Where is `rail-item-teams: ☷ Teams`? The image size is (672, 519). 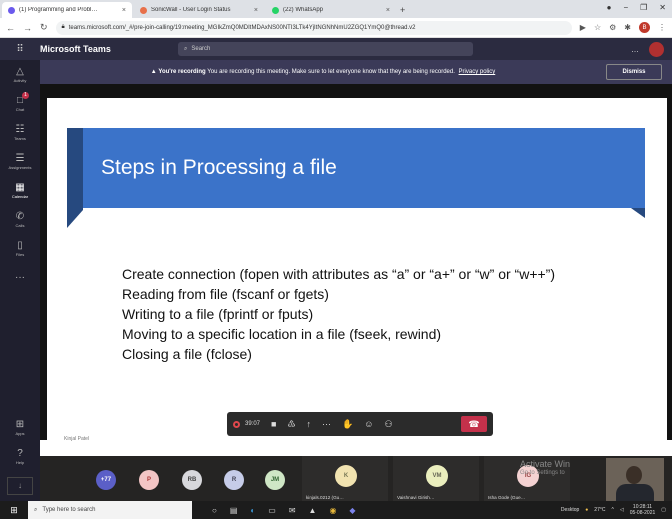
rail-item-teams: ☷ Teams is located at coordinates (20, 132).